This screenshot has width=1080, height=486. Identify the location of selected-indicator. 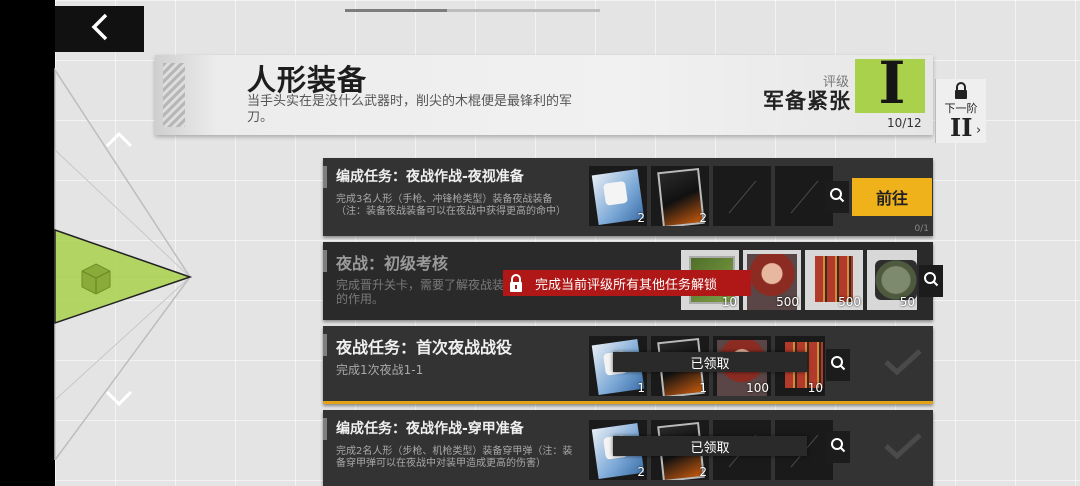
(628, 402).